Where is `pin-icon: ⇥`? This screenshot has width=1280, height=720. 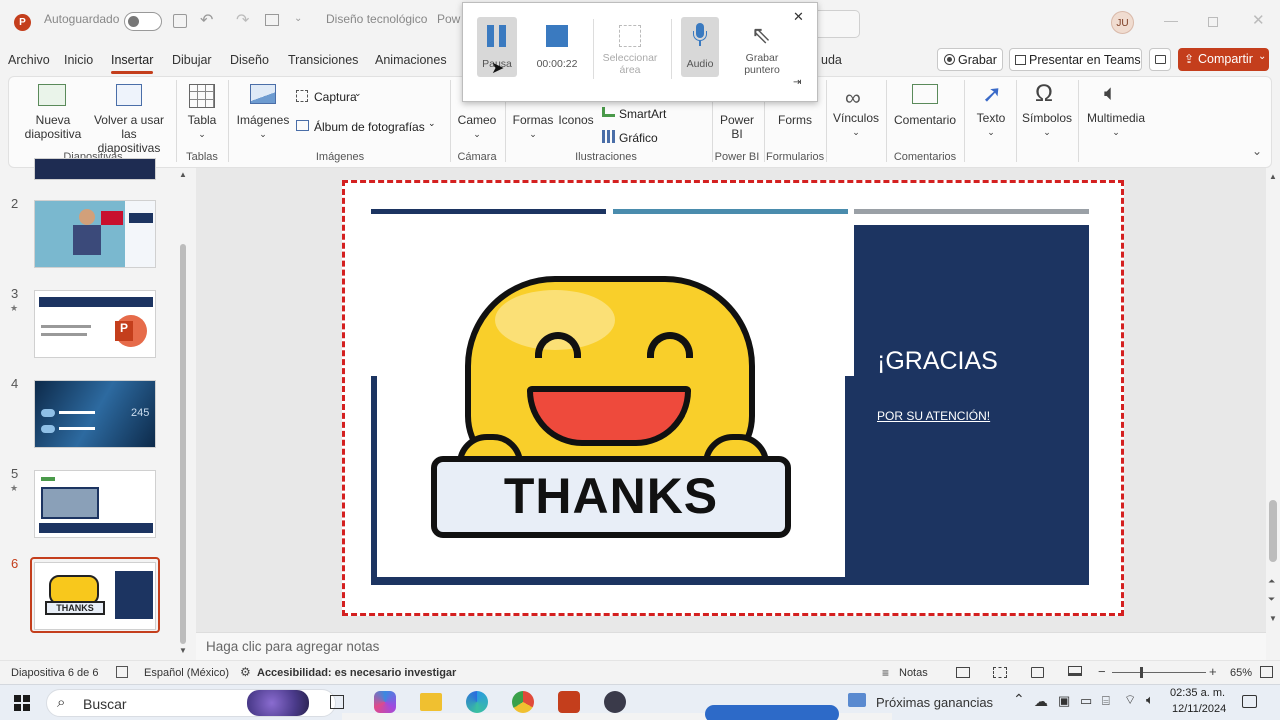
pin-icon: ⇥ is located at coordinates (797, 82).